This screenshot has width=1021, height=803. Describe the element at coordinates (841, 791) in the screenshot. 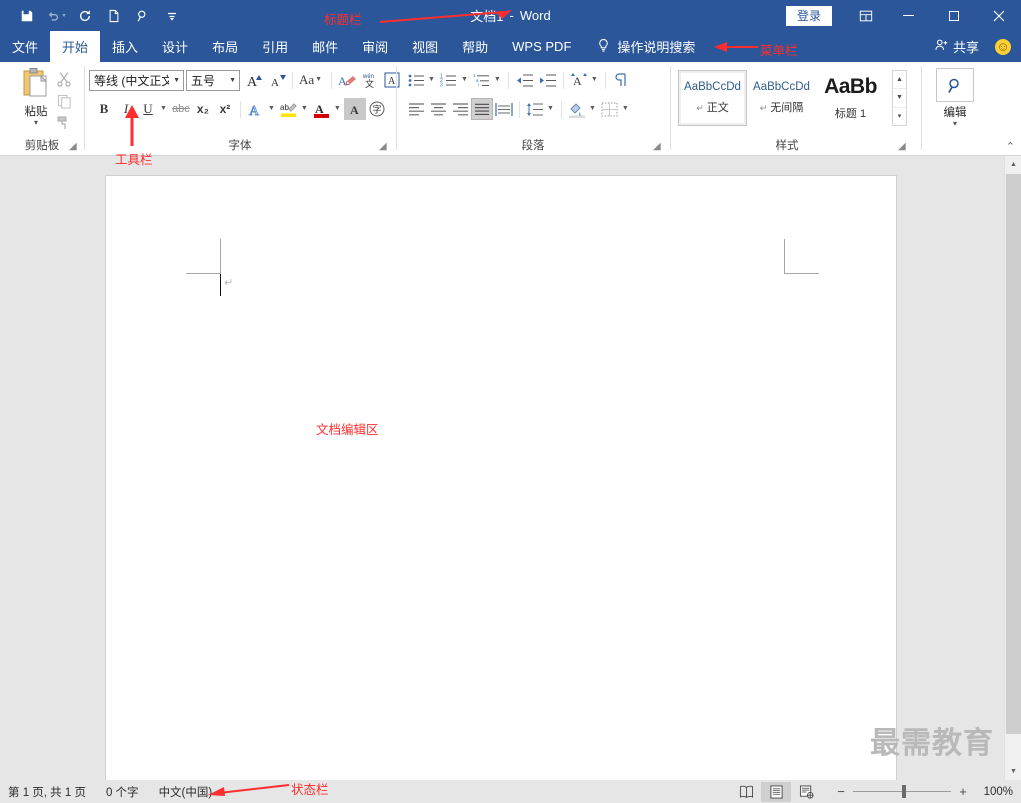

I see `zoom-out-button: −` at that location.